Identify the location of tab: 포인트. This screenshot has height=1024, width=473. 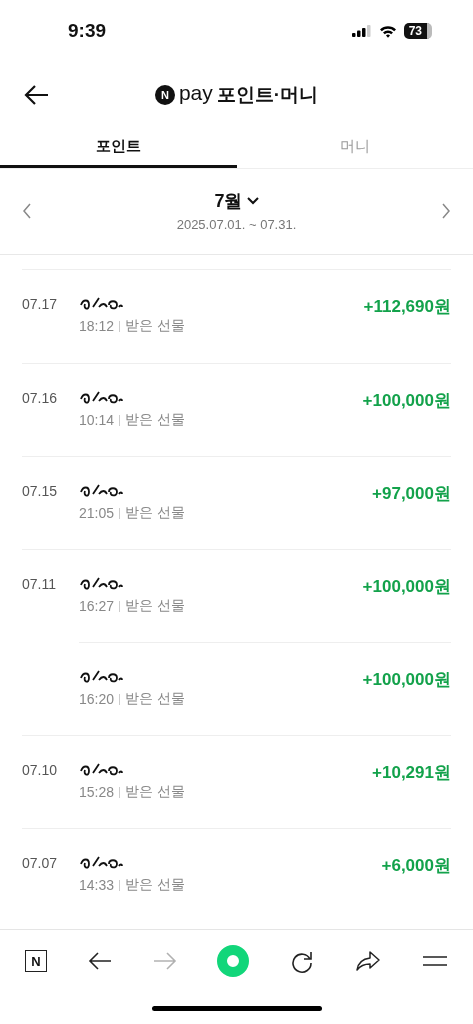
(118, 148).